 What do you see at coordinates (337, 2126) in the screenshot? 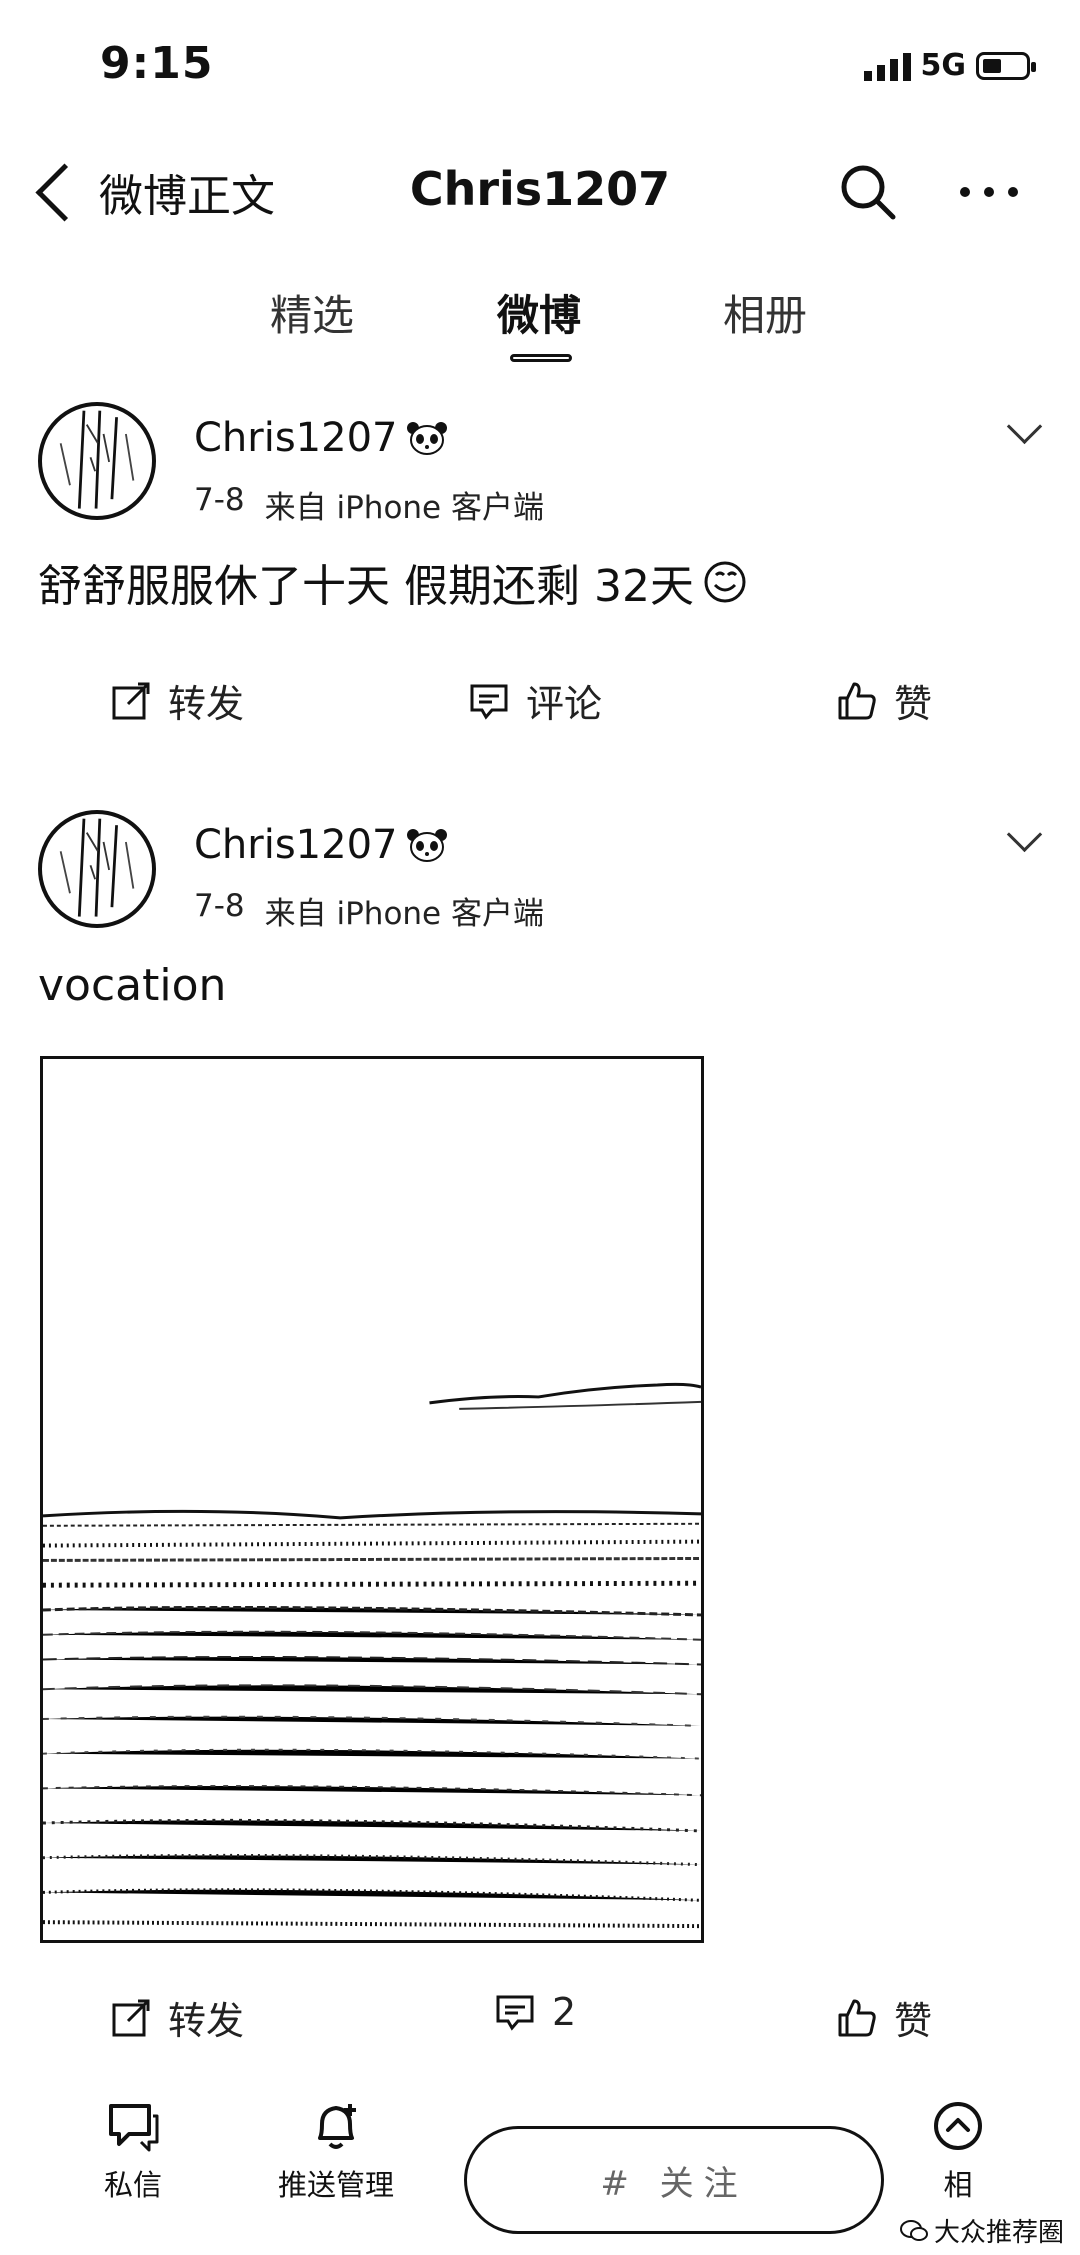
I see `bell-plus-icon` at bounding box center [337, 2126].